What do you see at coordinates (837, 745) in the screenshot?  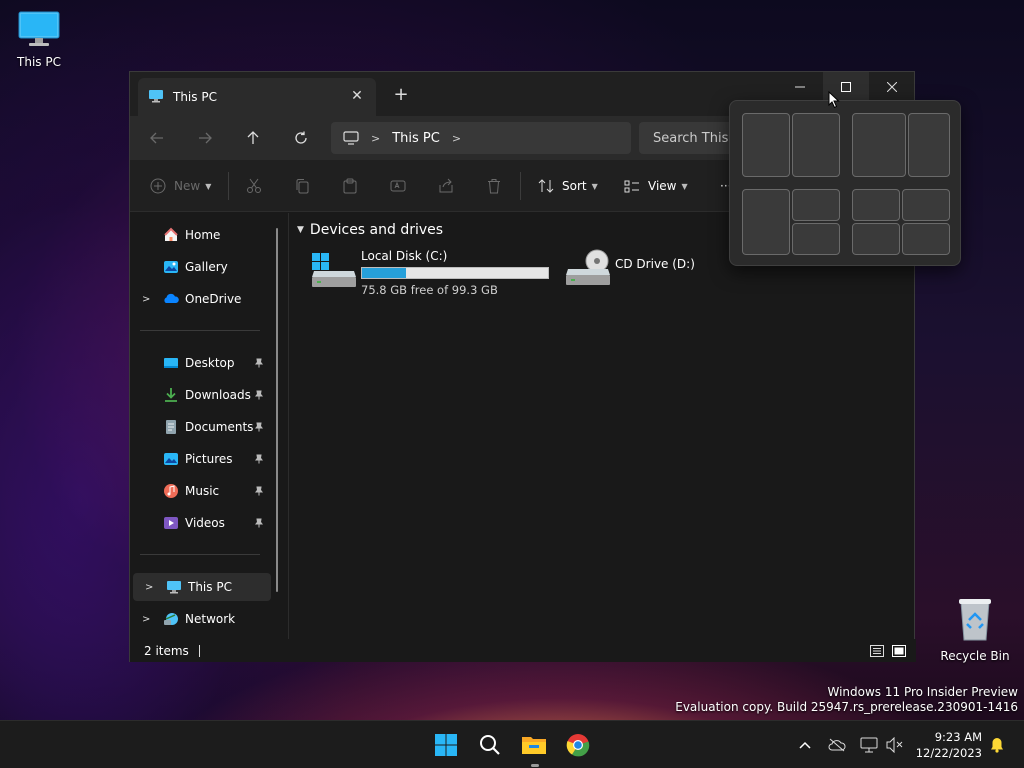 I see `onedrive-tray-button` at bounding box center [837, 745].